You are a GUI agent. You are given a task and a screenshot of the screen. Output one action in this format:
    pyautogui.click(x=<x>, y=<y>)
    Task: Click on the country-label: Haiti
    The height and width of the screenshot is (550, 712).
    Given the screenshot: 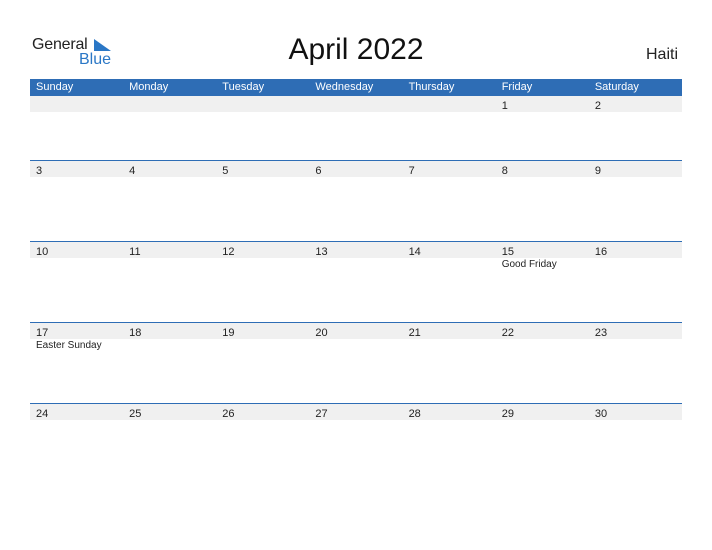 What is the action you would take?
    pyautogui.click(x=661, y=54)
    